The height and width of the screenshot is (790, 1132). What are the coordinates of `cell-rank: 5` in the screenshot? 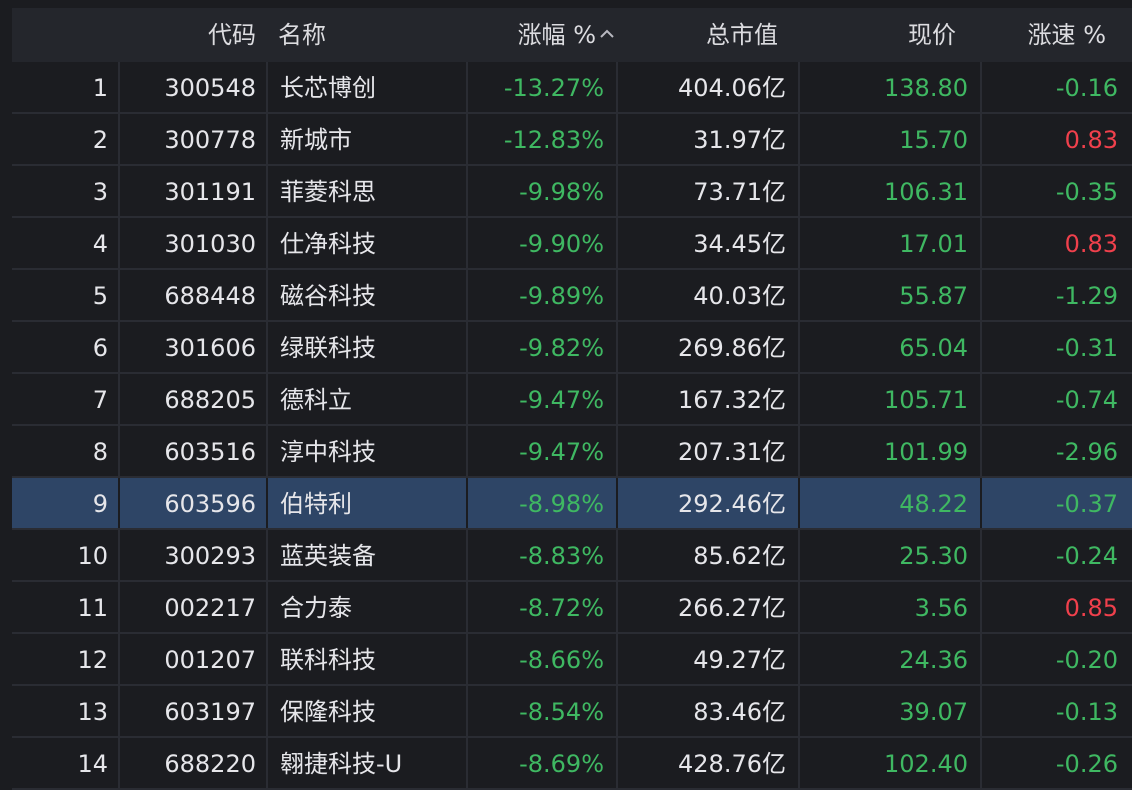 It's located at (100, 296).